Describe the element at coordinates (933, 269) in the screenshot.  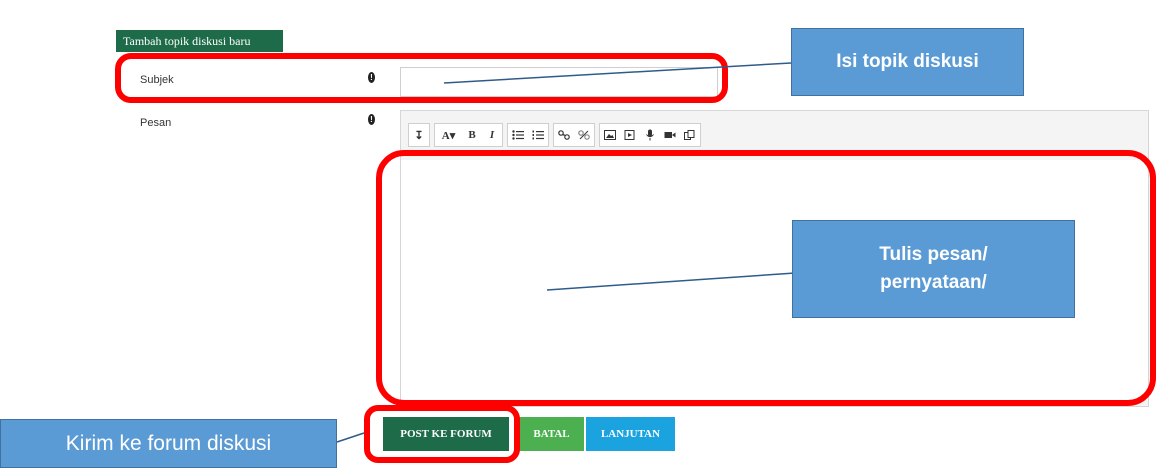
I see `message-callout: Tulis pesan/ pernyataan/` at that location.